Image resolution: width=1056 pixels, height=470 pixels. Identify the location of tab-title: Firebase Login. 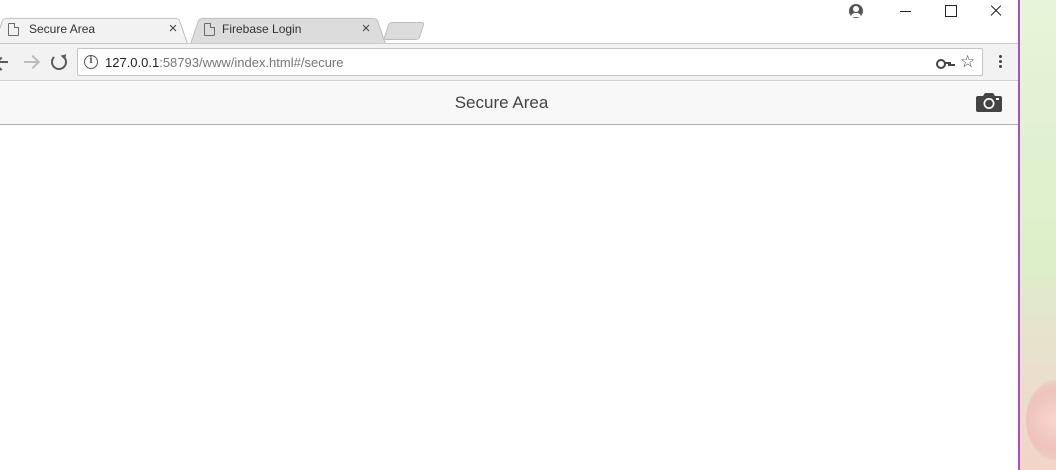
(262, 29).